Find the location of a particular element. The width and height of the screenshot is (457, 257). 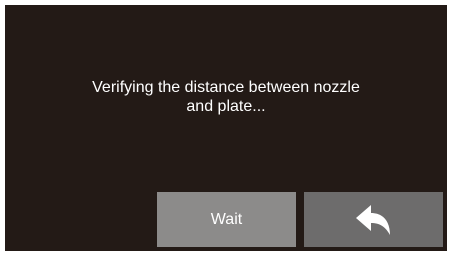

wait-button: Wait is located at coordinates (226, 219).